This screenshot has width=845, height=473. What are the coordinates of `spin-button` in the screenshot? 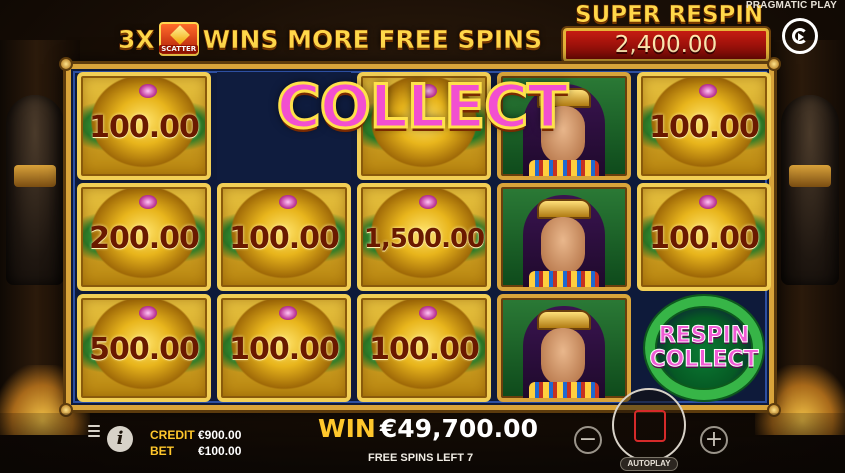 It's located at (649, 425).